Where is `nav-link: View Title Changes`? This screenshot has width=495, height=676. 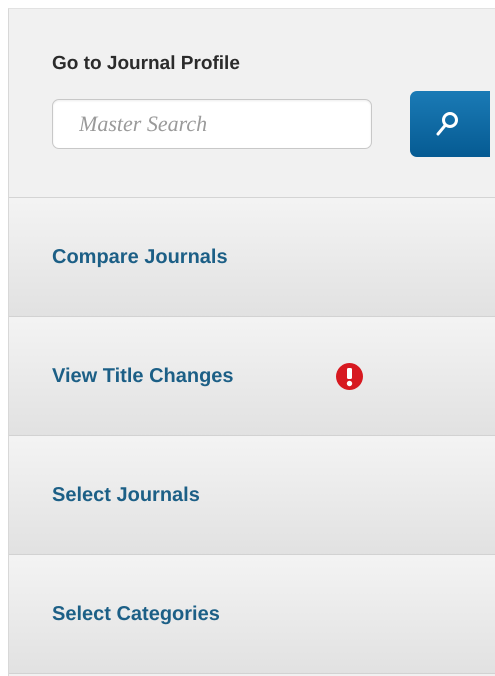
nav-link: View Title Changes is located at coordinates (143, 376).